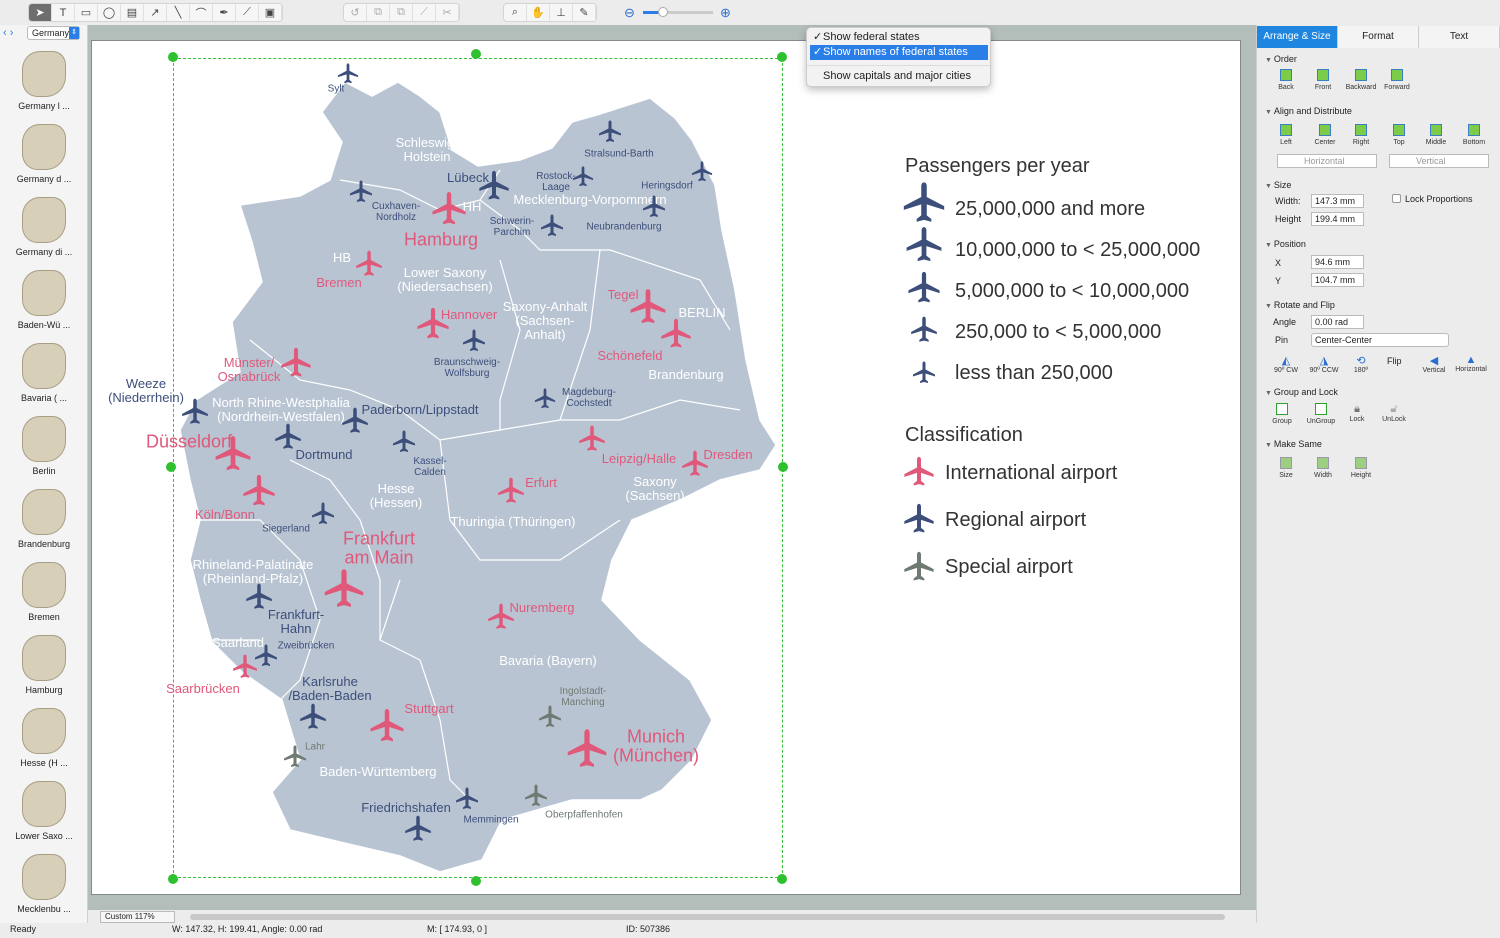  What do you see at coordinates (1361, 468) in the screenshot?
I see `same-height-button: Height` at bounding box center [1361, 468].